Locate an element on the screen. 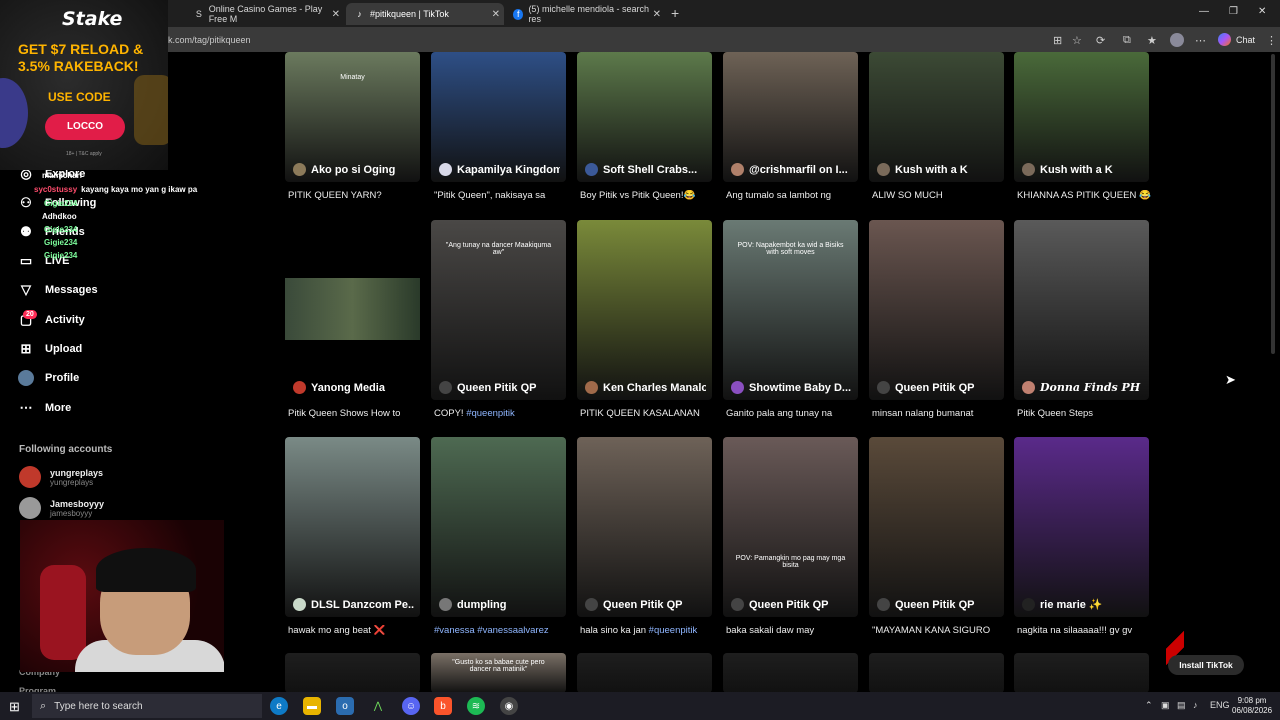  new-tab-icon: + is located at coordinates (675, 13).